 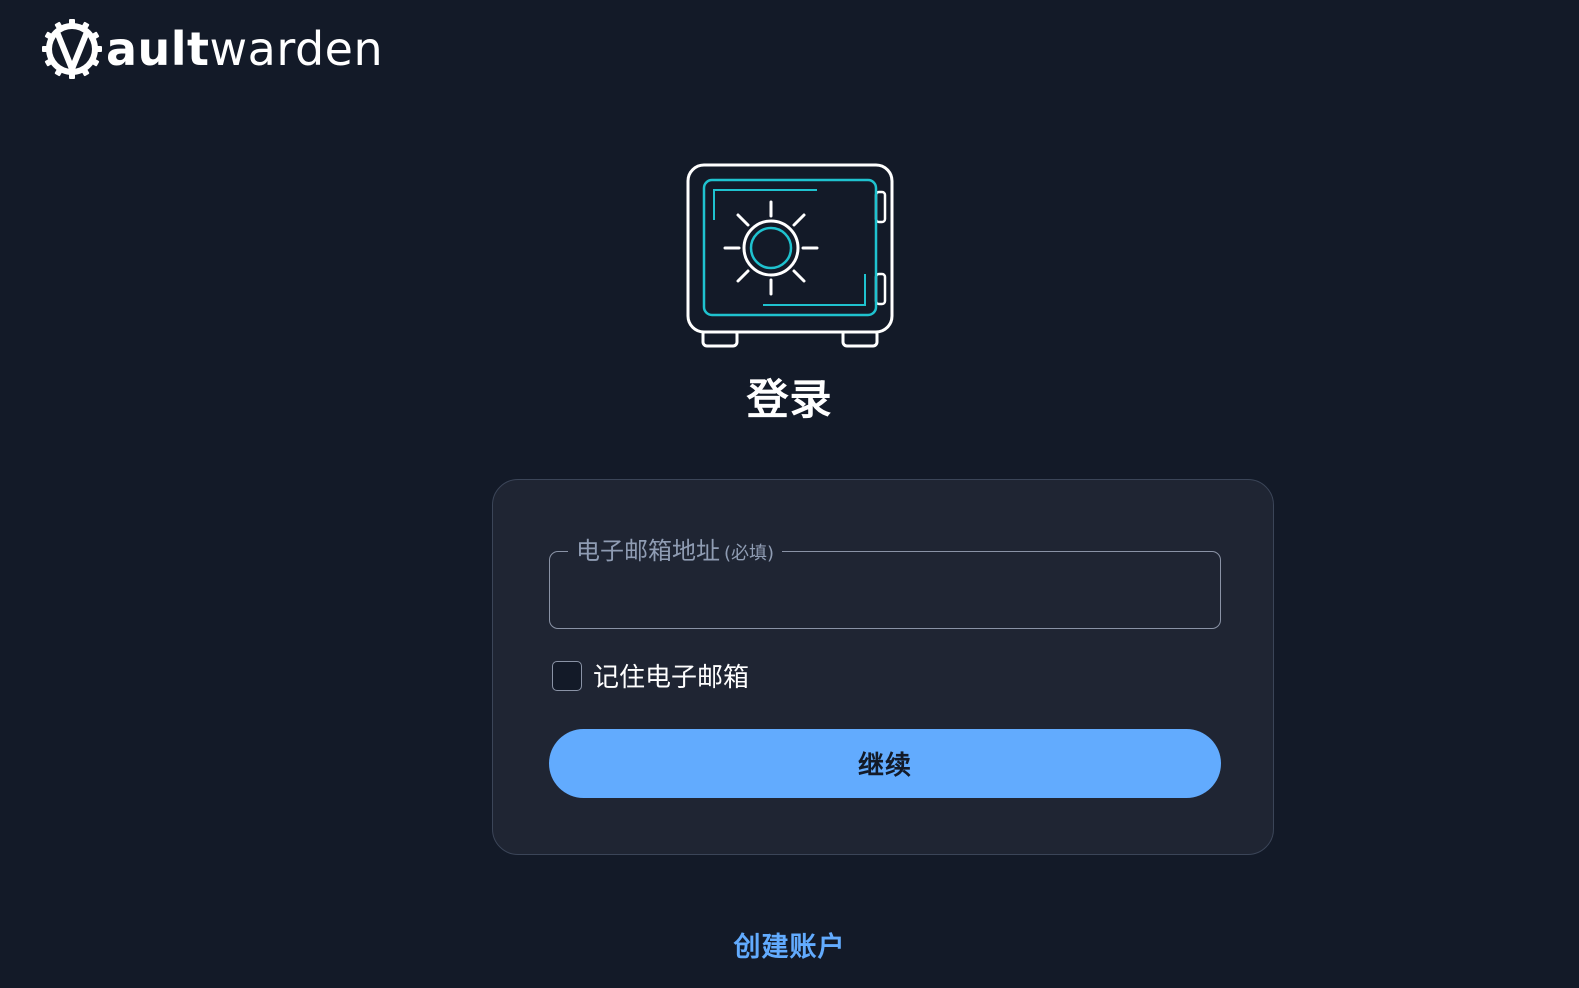 I want to click on vaultwarden-gear-icon, so click(x=72, y=49).